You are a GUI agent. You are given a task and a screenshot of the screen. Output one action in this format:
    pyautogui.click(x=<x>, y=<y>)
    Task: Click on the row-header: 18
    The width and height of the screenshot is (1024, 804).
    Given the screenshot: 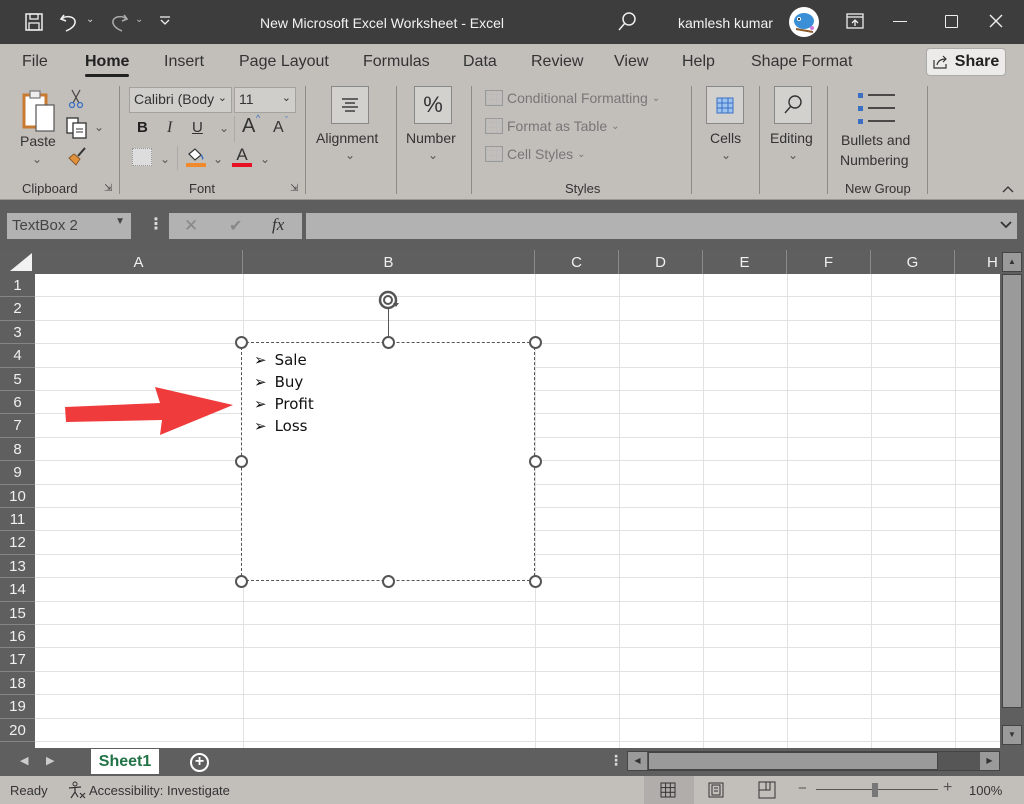 What is the action you would take?
    pyautogui.click(x=17, y=684)
    